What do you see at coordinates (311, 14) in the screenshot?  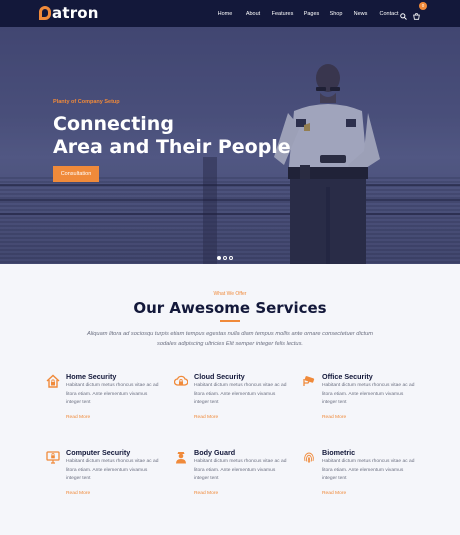 I see `nav-item-pages: Pages` at bounding box center [311, 14].